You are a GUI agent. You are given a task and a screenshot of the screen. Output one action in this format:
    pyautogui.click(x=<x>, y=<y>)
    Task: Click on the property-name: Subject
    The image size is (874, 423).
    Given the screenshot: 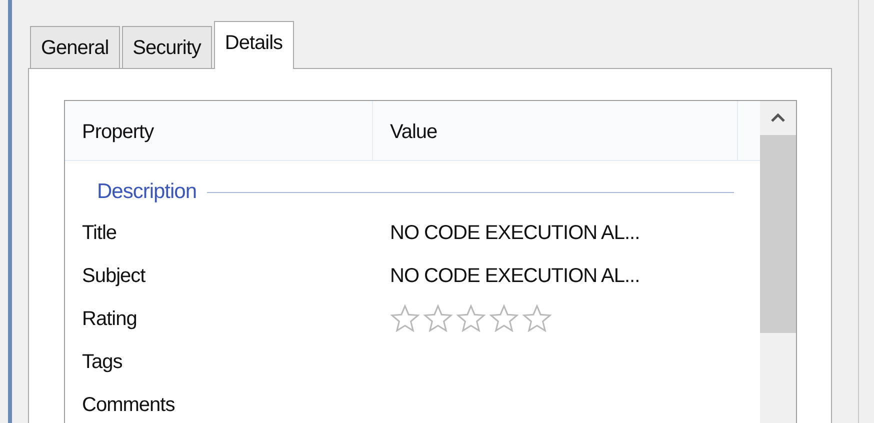 What is the action you would take?
    pyautogui.click(x=114, y=275)
    